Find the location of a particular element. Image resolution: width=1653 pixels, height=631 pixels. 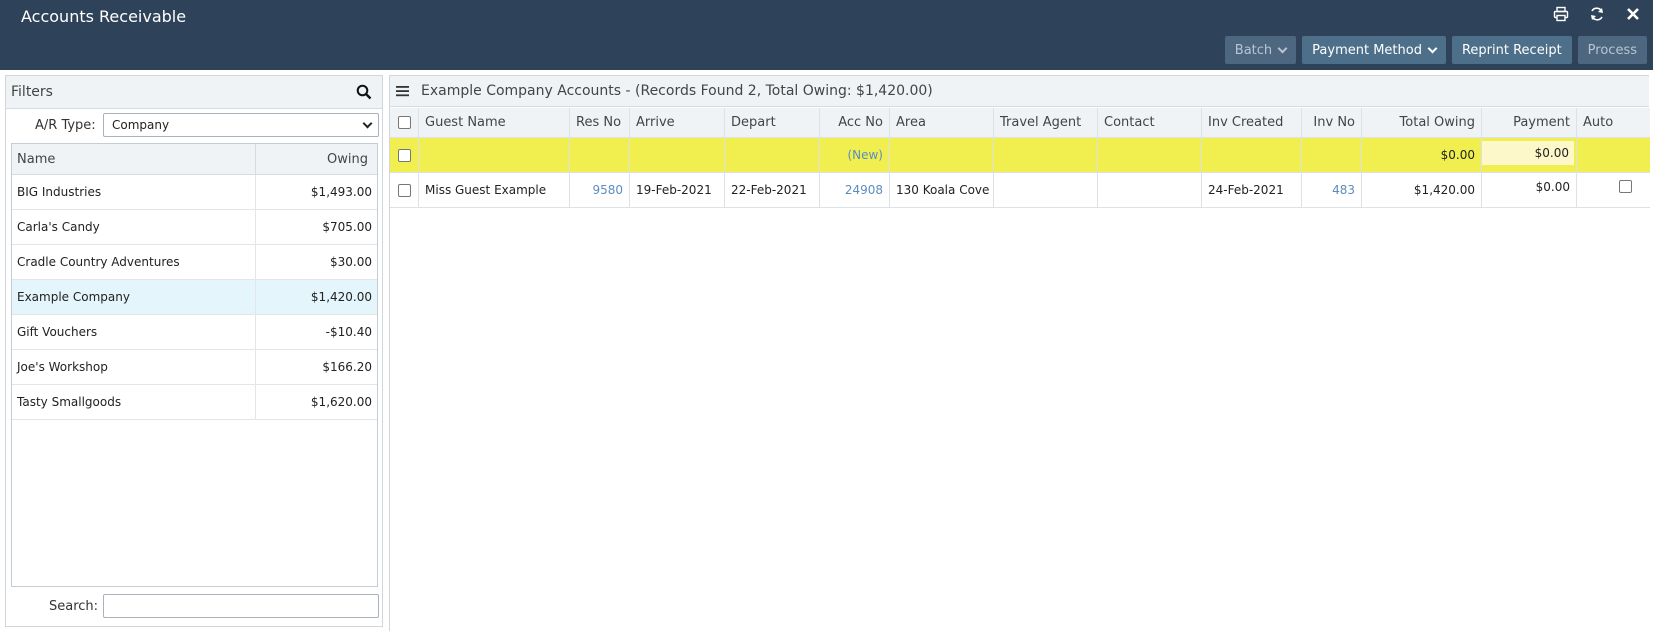

print-icon is located at coordinates (1561, 16).